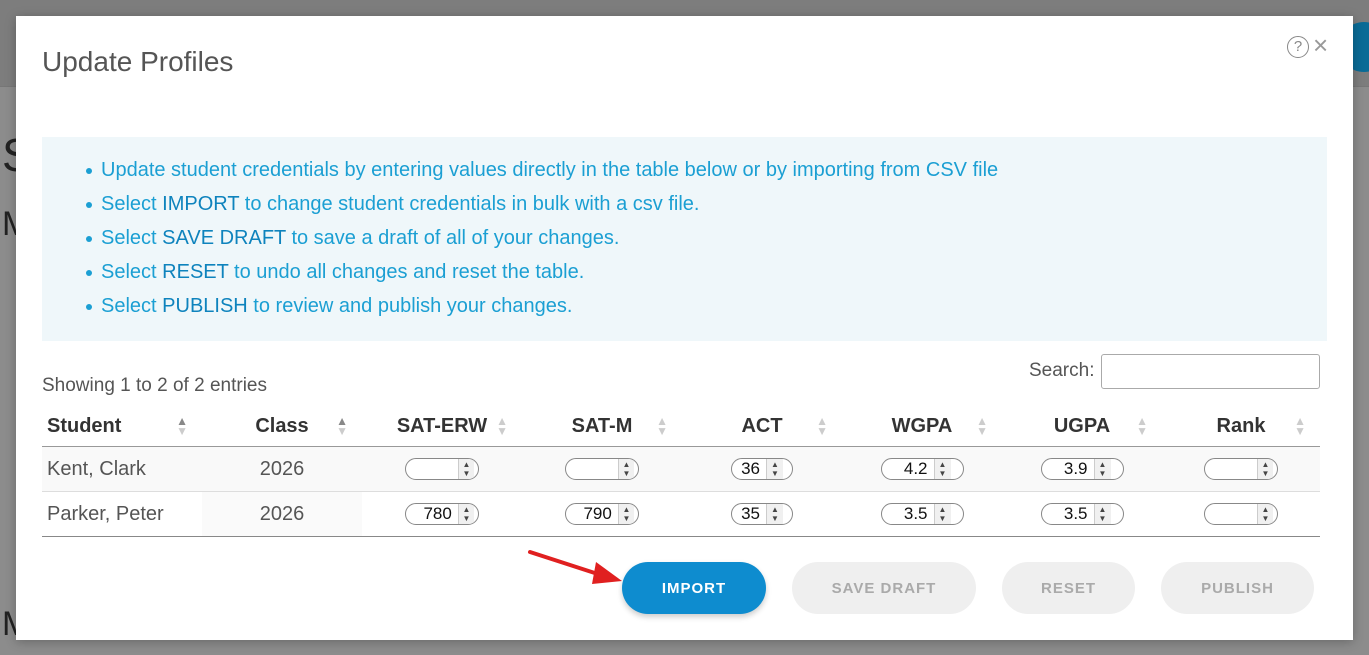 The width and height of the screenshot is (1369, 655). What do you see at coordinates (602, 469) in the screenshot?
I see `sat-m-input: ▲ ▼` at bounding box center [602, 469].